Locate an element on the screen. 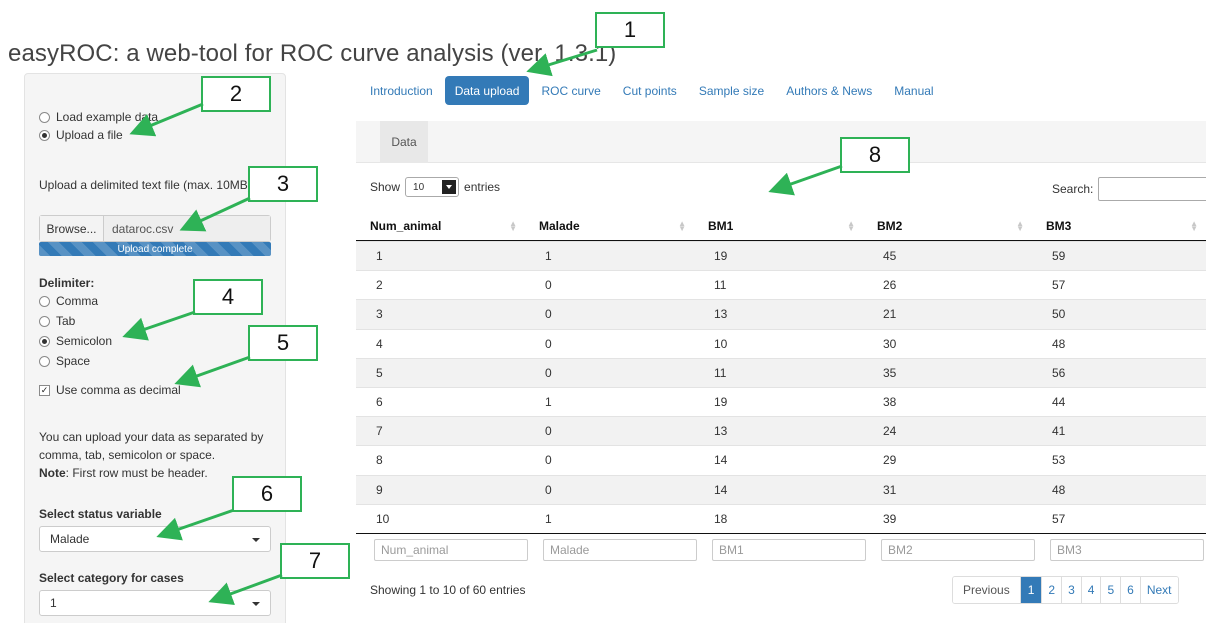 This screenshot has width=1206, height=623. table-cell: 50 is located at coordinates (1059, 314).